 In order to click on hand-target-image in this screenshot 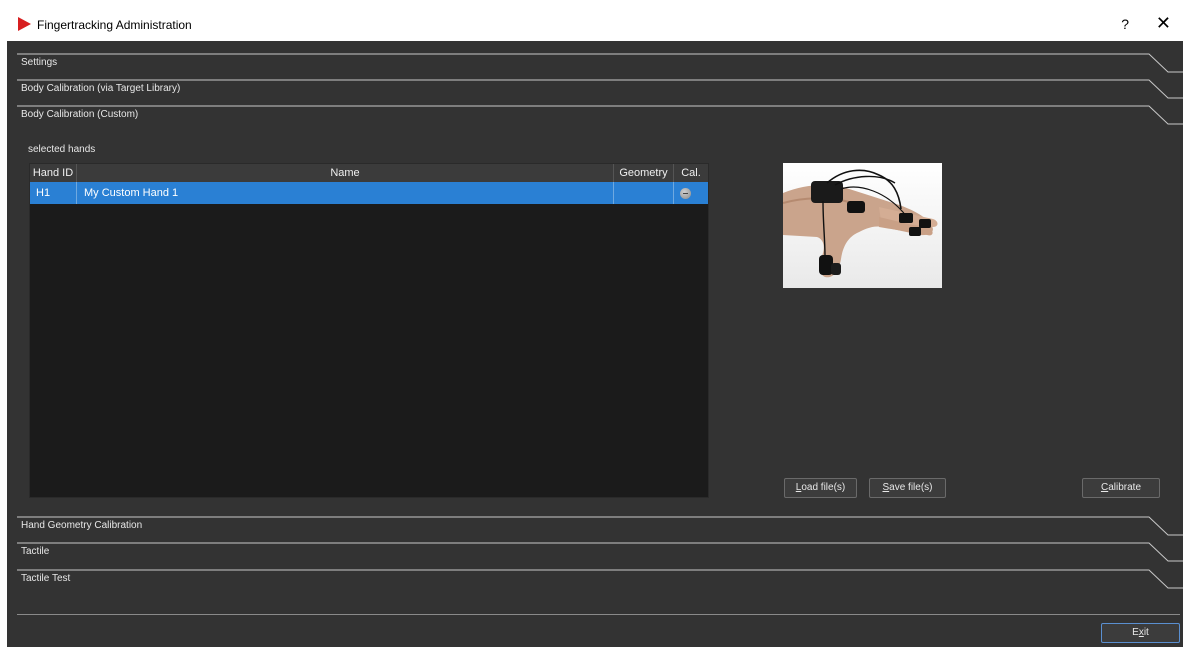, I will do `click(862, 225)`.